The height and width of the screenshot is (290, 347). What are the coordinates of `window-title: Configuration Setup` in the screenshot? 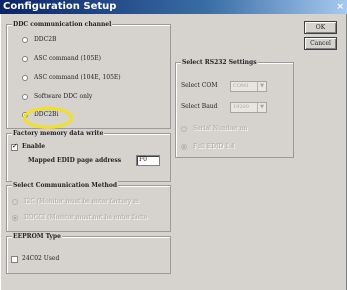 It's located at (60, 6).